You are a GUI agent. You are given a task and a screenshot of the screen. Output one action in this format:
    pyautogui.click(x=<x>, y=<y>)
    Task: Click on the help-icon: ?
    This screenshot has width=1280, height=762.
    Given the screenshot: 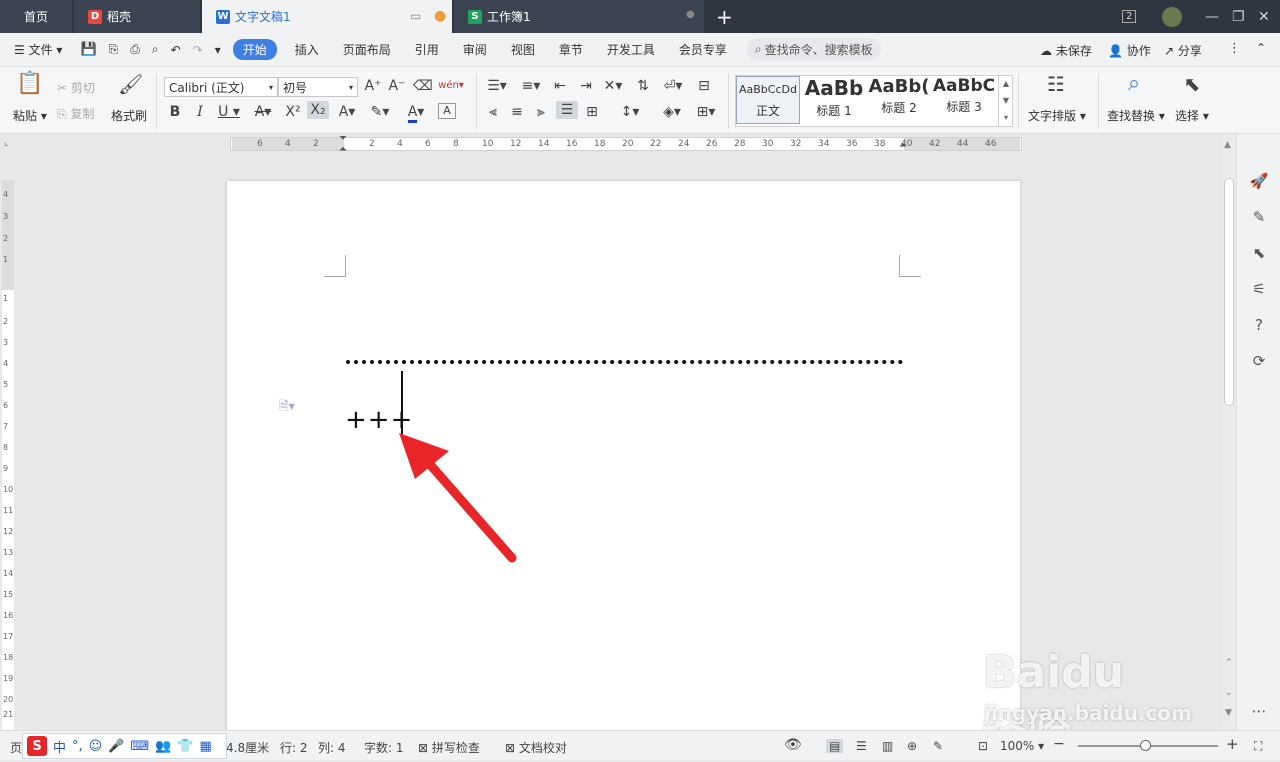 What is the action you would take?
    pyautogui.click(x=1259, y=326)
    